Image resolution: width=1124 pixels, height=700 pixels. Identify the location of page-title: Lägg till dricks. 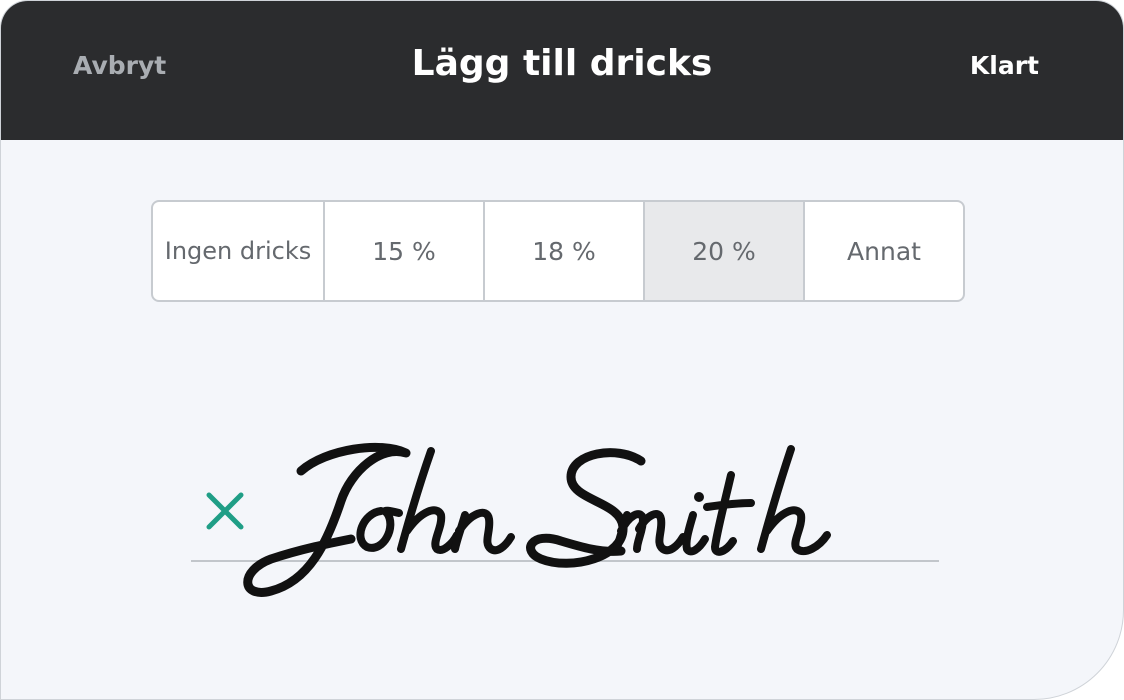
(562, 63).